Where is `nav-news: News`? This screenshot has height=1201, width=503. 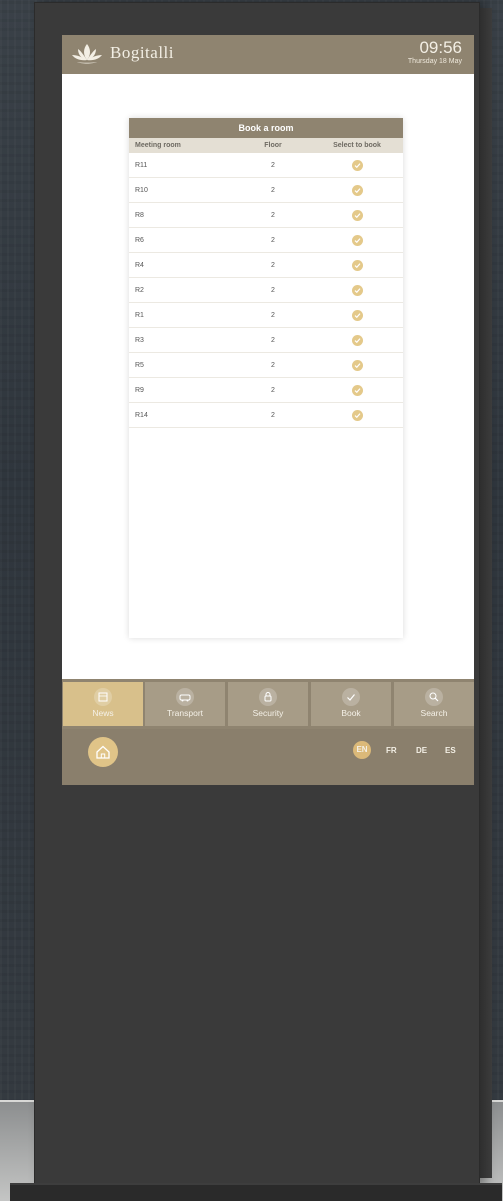
nav-news: News is located at coordinates (103, 704).